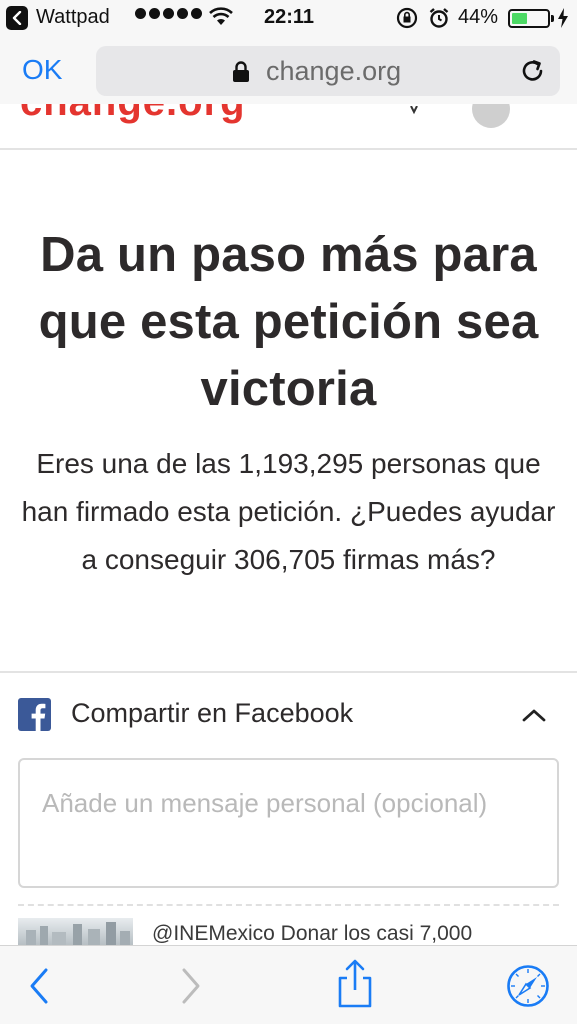 The height and width of the screenshot is (1024, 577). What do you see at coordinates (478, 17) in the screenshot?
I see `battery-percent: 44%` at bounding box center [478, 17].